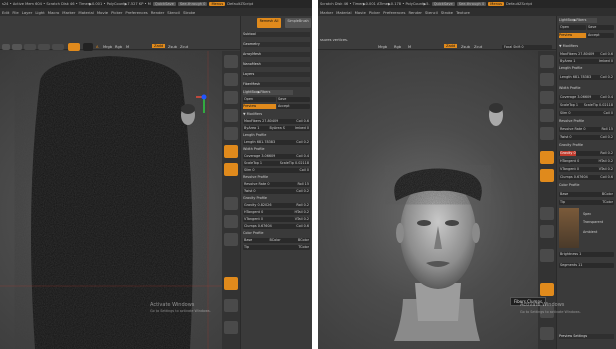 The height and width of the screenshot is (349, 616). Describe the element at coordinates (298, 23) in the screenshot. I see `simplebrush-button: SimpleBrush` at that location.